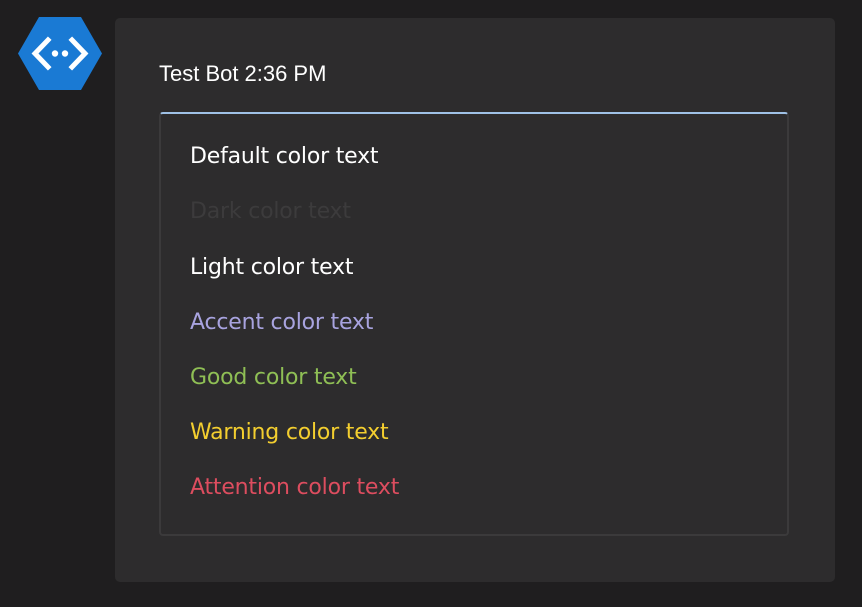 The width and height of the screenshot is (862, 607). What do you see at coordinates (273, 377) in the screenshot?
I see `text-good: Good color text` at bounding box center [273, 377].